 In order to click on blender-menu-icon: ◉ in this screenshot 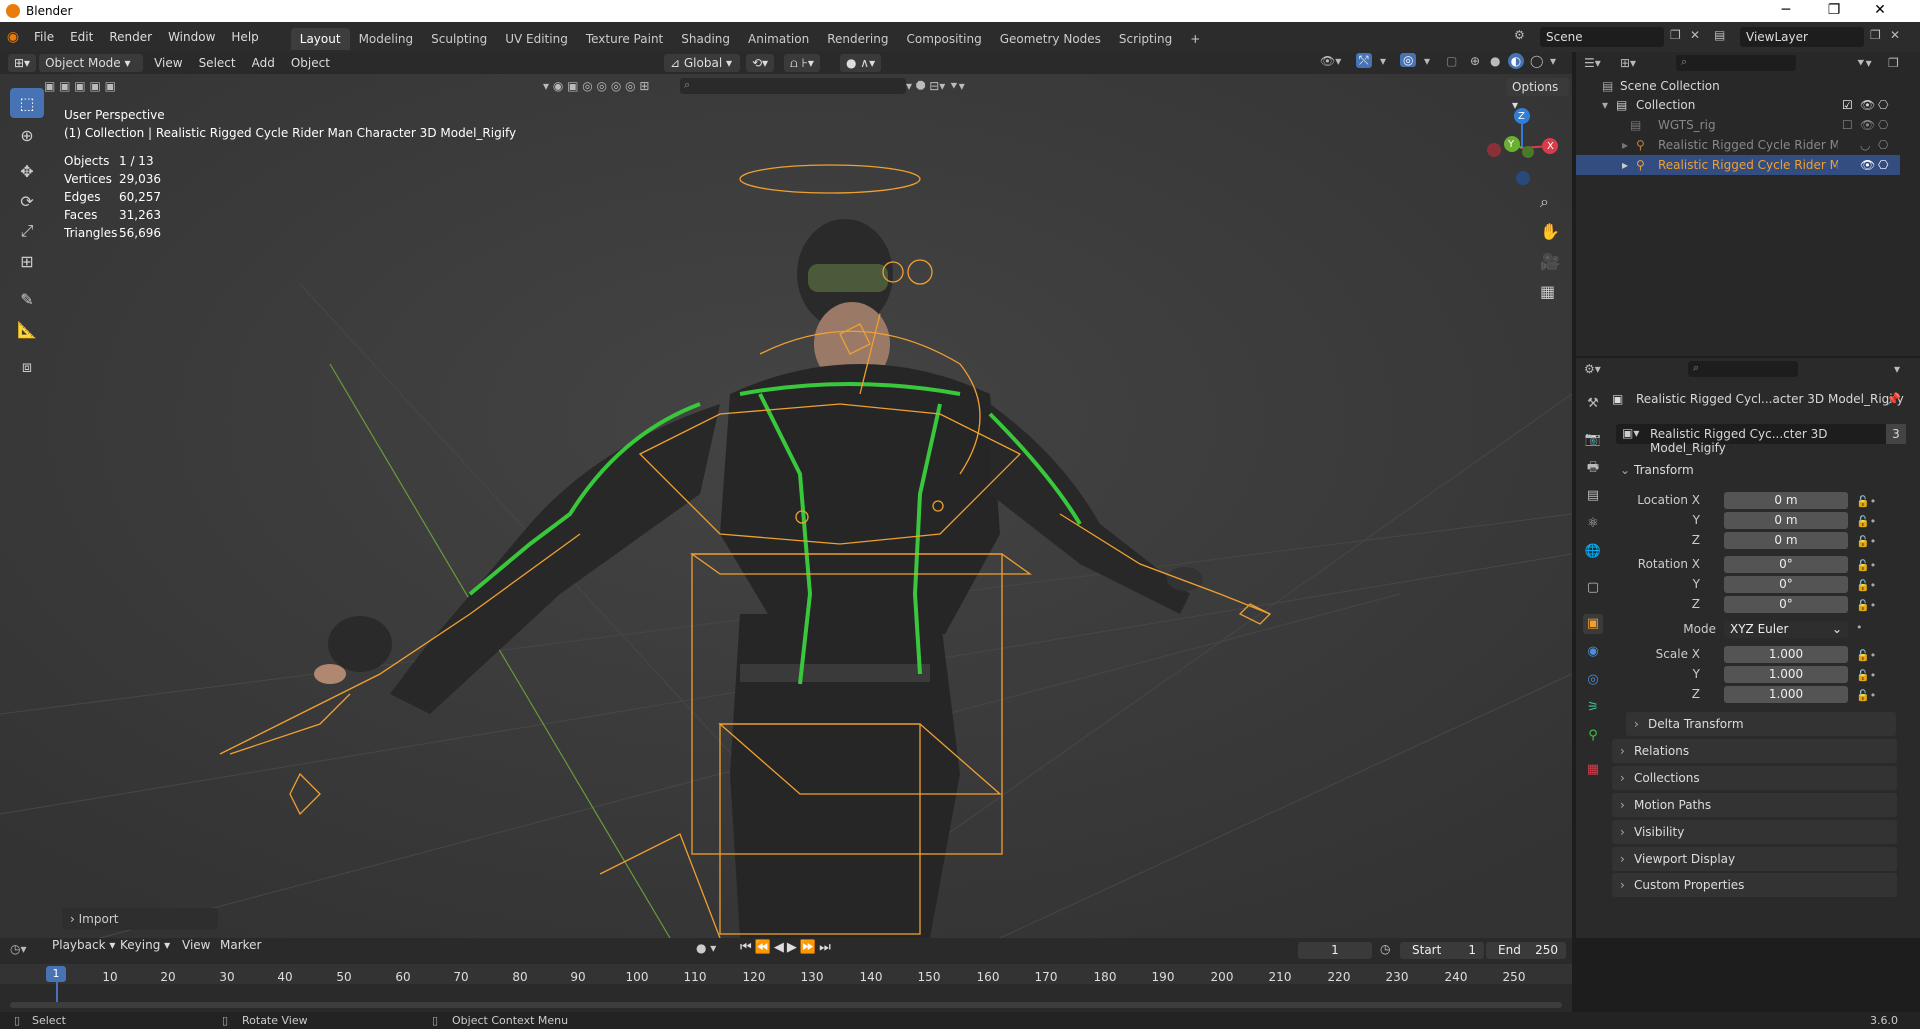, I will do `click(13, 37)`.